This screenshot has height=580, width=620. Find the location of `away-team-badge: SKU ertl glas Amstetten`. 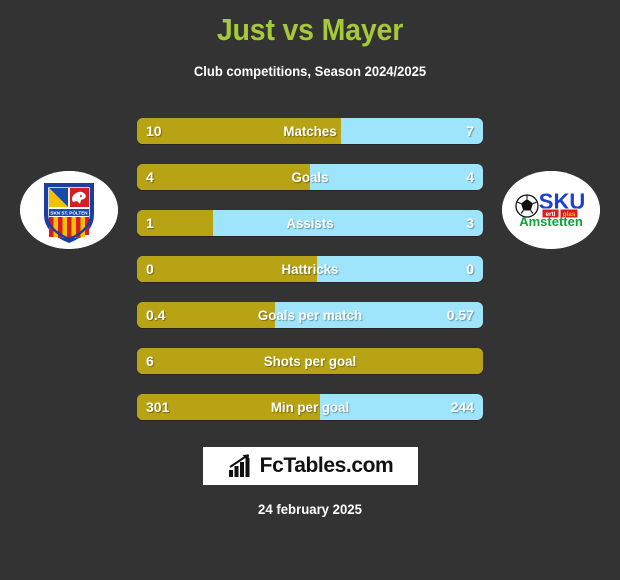

away-team-badge: SKU ertl glas Amstetten is located at coordinates (551, 210).